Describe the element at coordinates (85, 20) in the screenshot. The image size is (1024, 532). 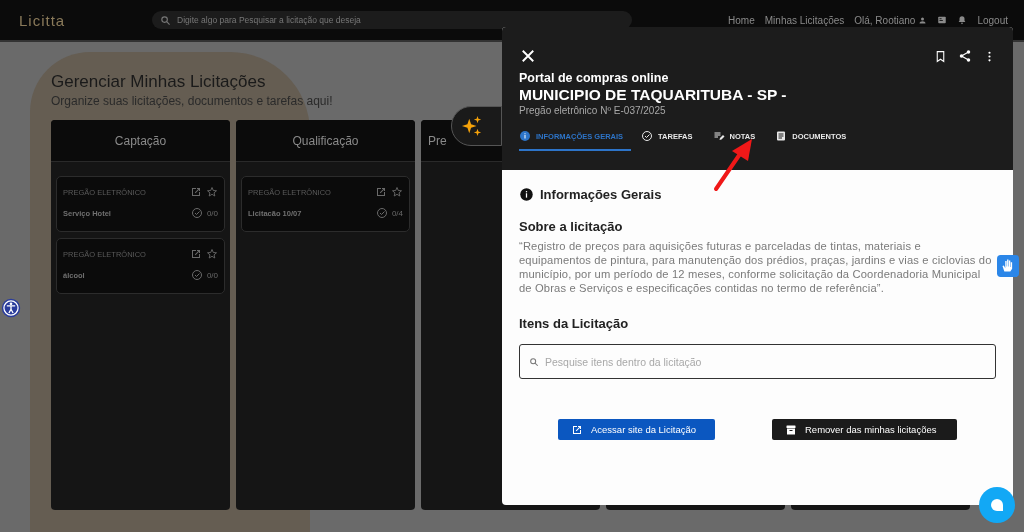
I see `logo: Licitta` at that location.